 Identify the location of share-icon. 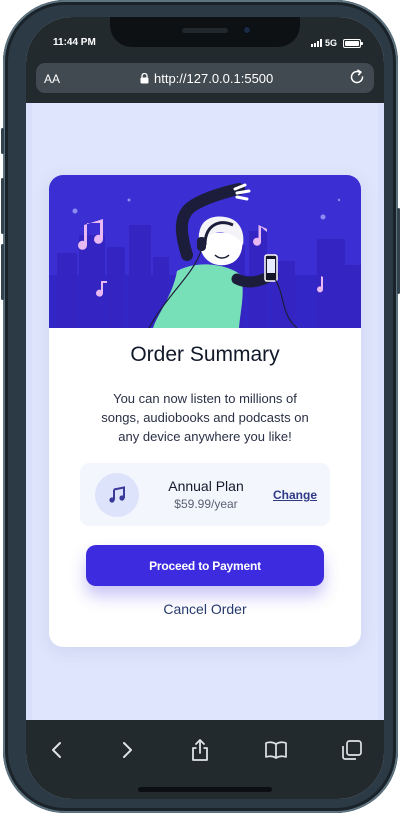
(200, 750).